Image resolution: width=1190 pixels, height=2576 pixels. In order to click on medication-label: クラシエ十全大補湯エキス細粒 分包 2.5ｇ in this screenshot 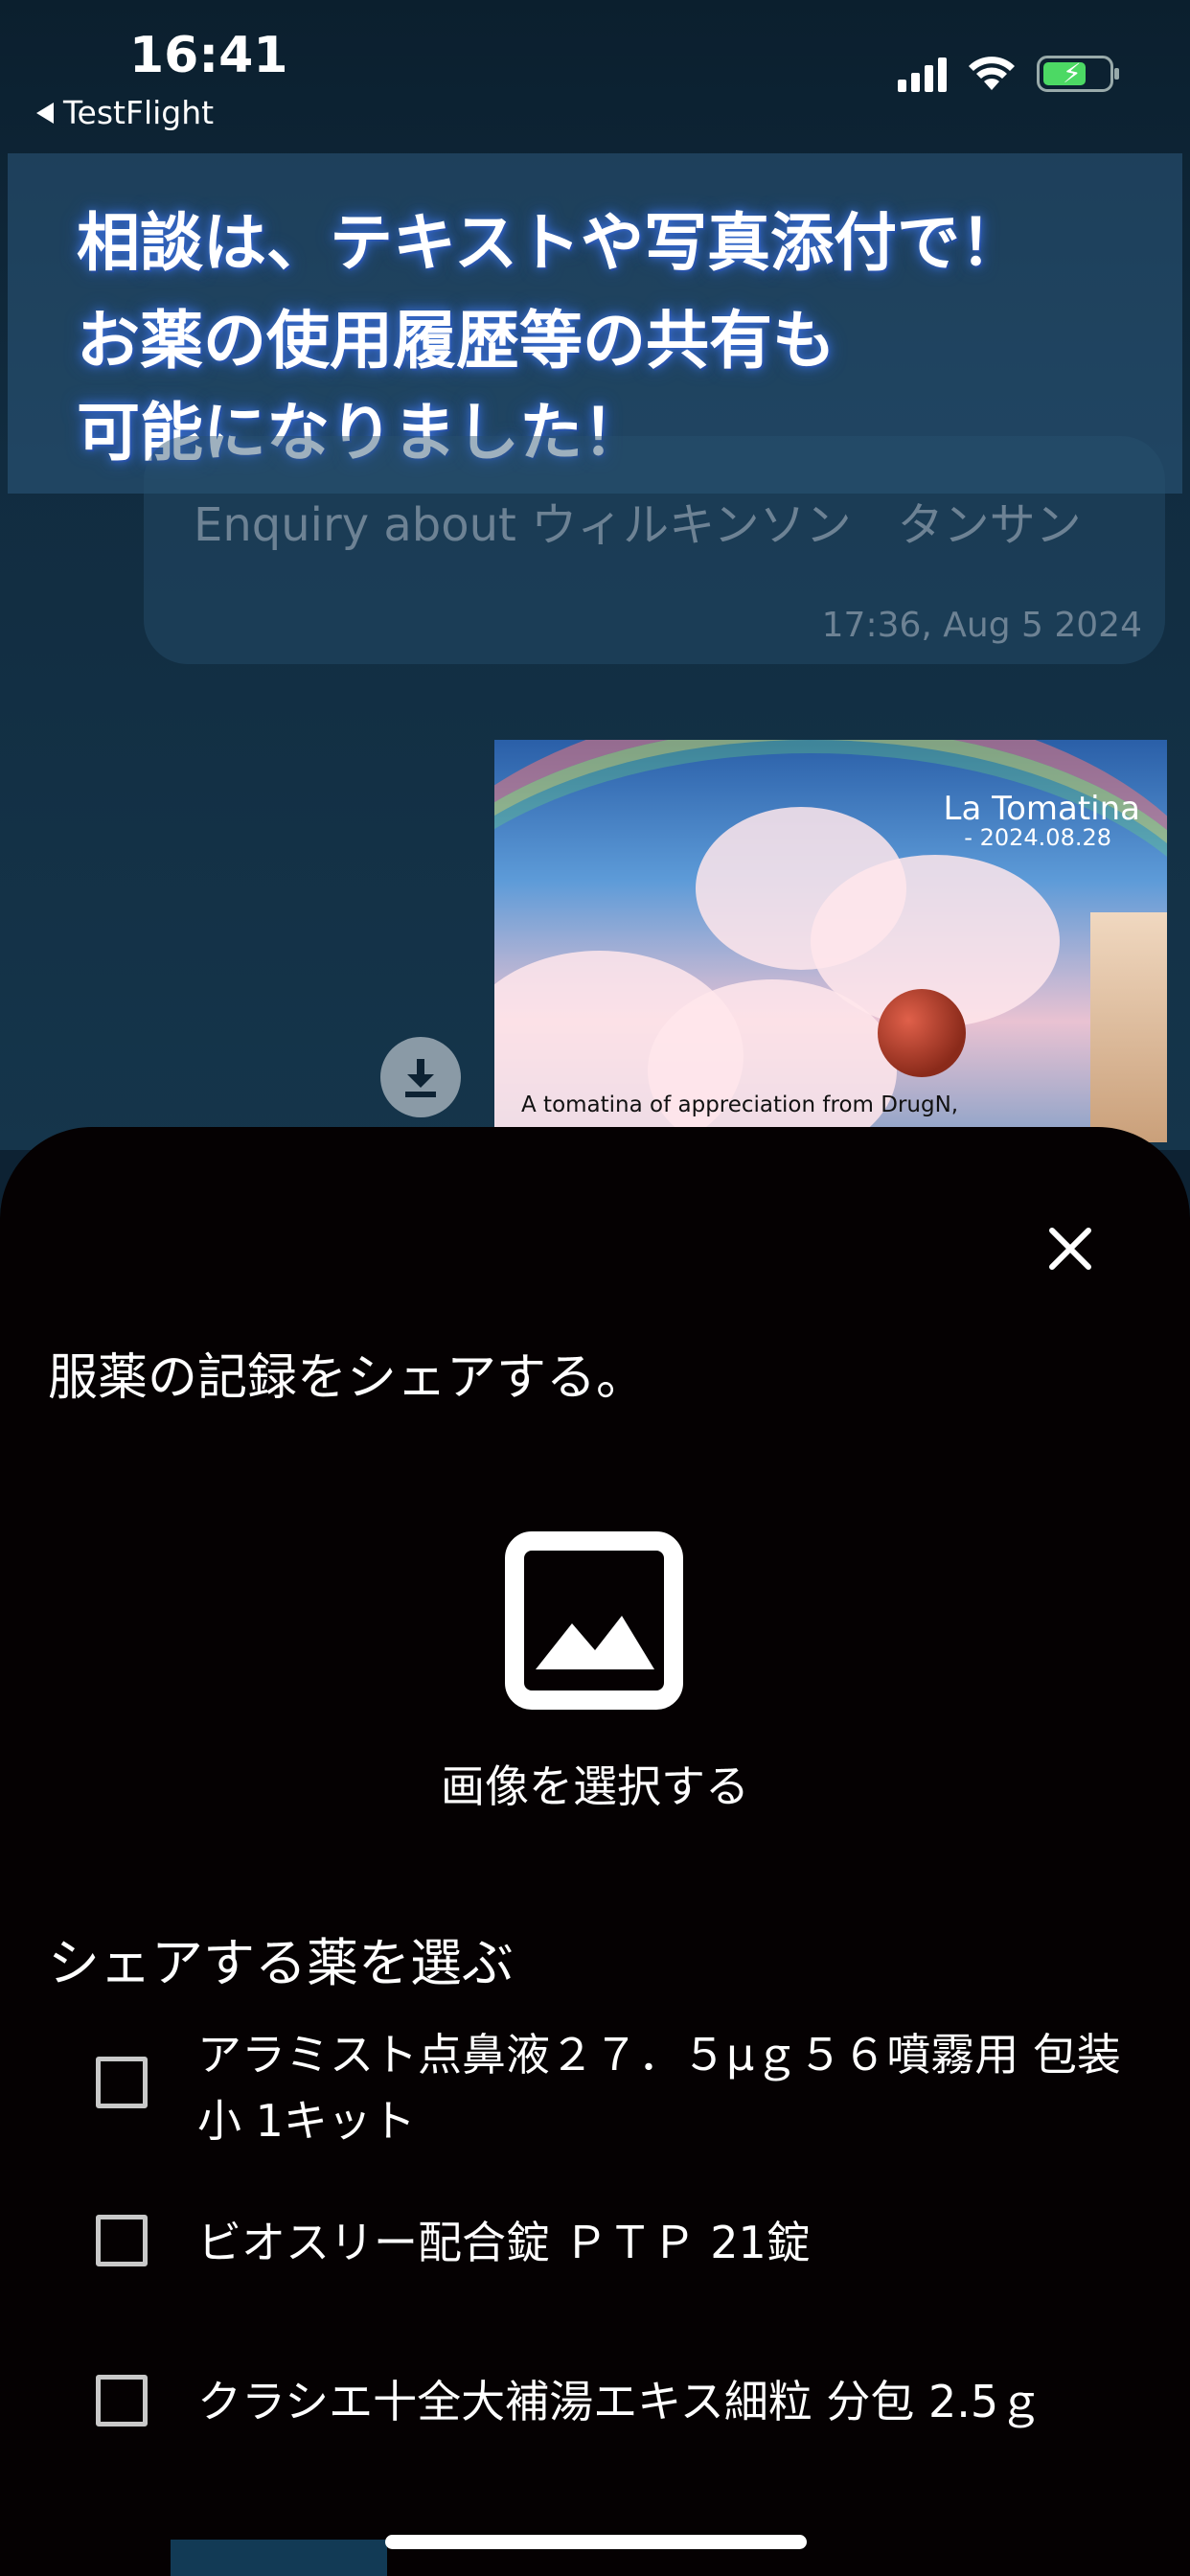, I will do `click(620, 2401)`.